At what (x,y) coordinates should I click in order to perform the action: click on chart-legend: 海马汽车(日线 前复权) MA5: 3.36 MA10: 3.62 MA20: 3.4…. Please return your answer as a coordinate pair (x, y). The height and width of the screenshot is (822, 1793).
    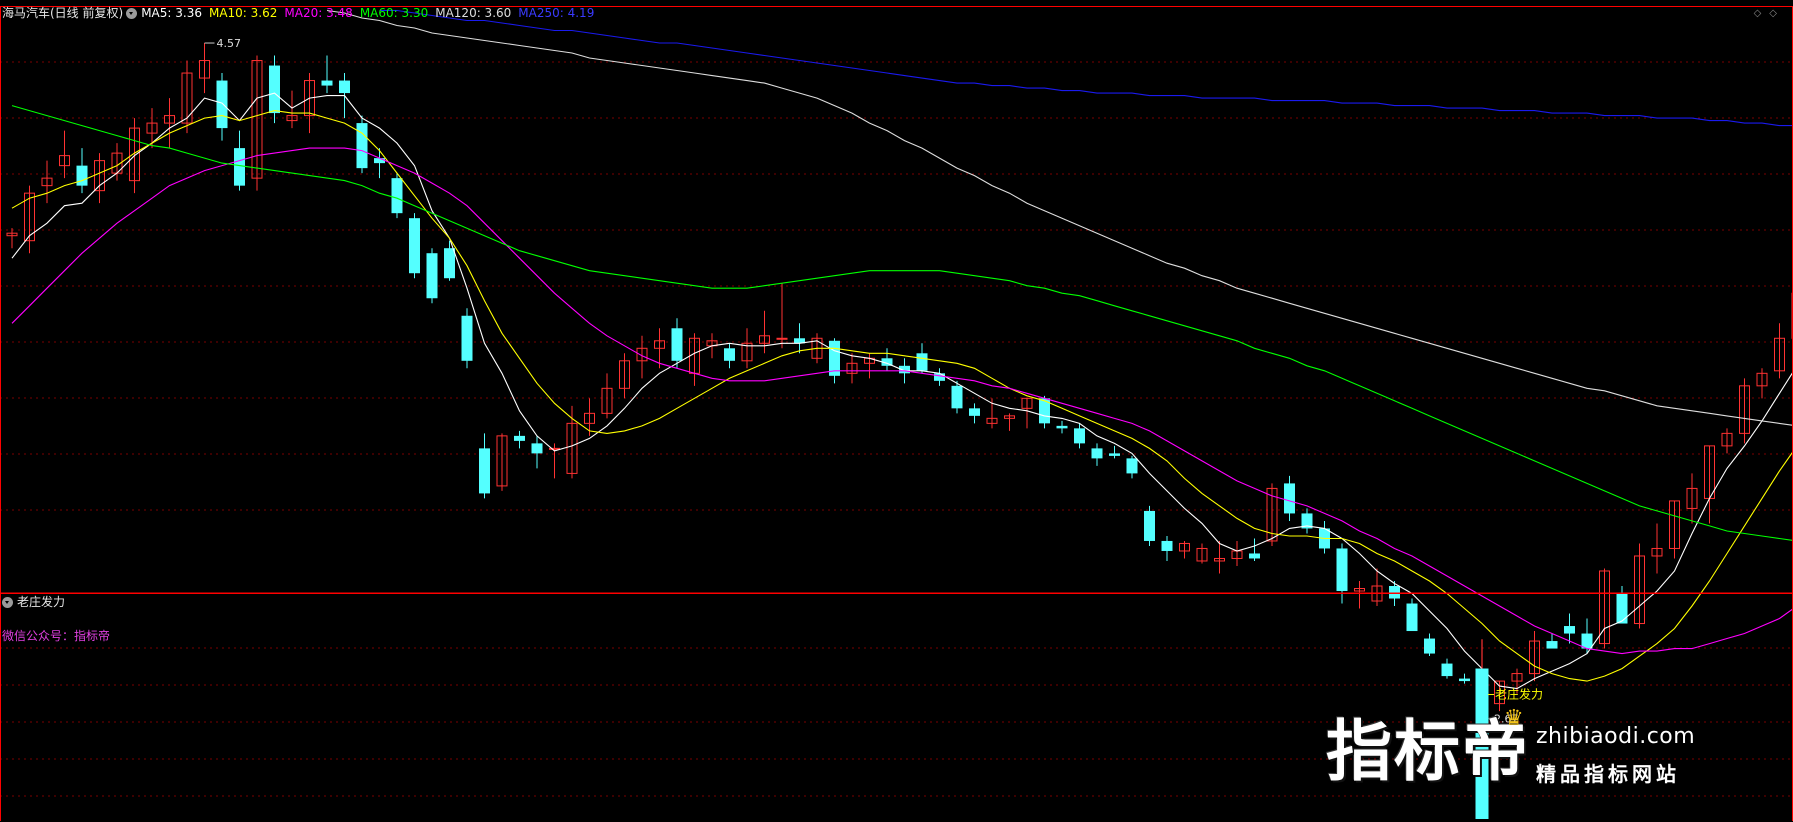
    Looking at the image, I should click on (301, 13).